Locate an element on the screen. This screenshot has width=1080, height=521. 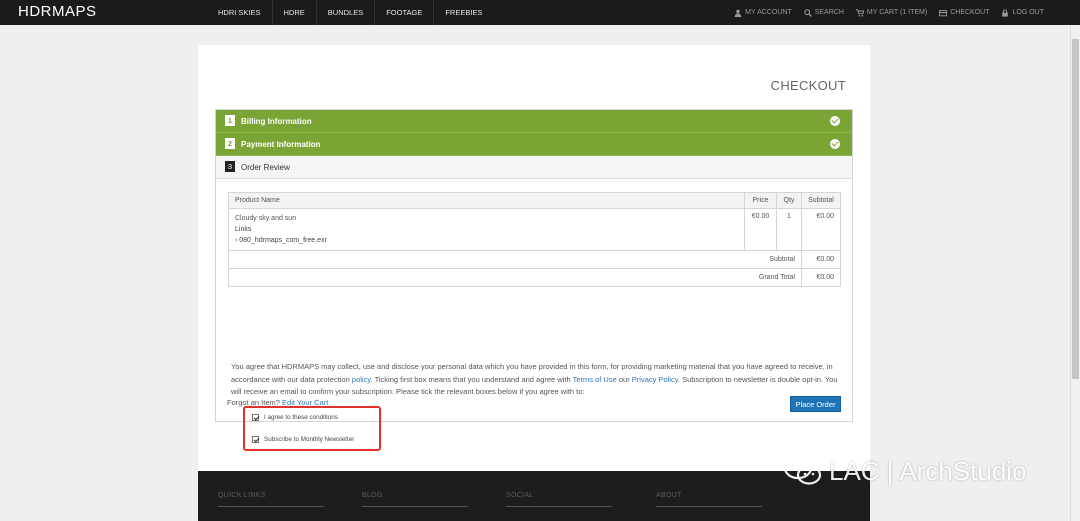
footer-heading: QUICK LINKS is located at coordinates (242, 495).